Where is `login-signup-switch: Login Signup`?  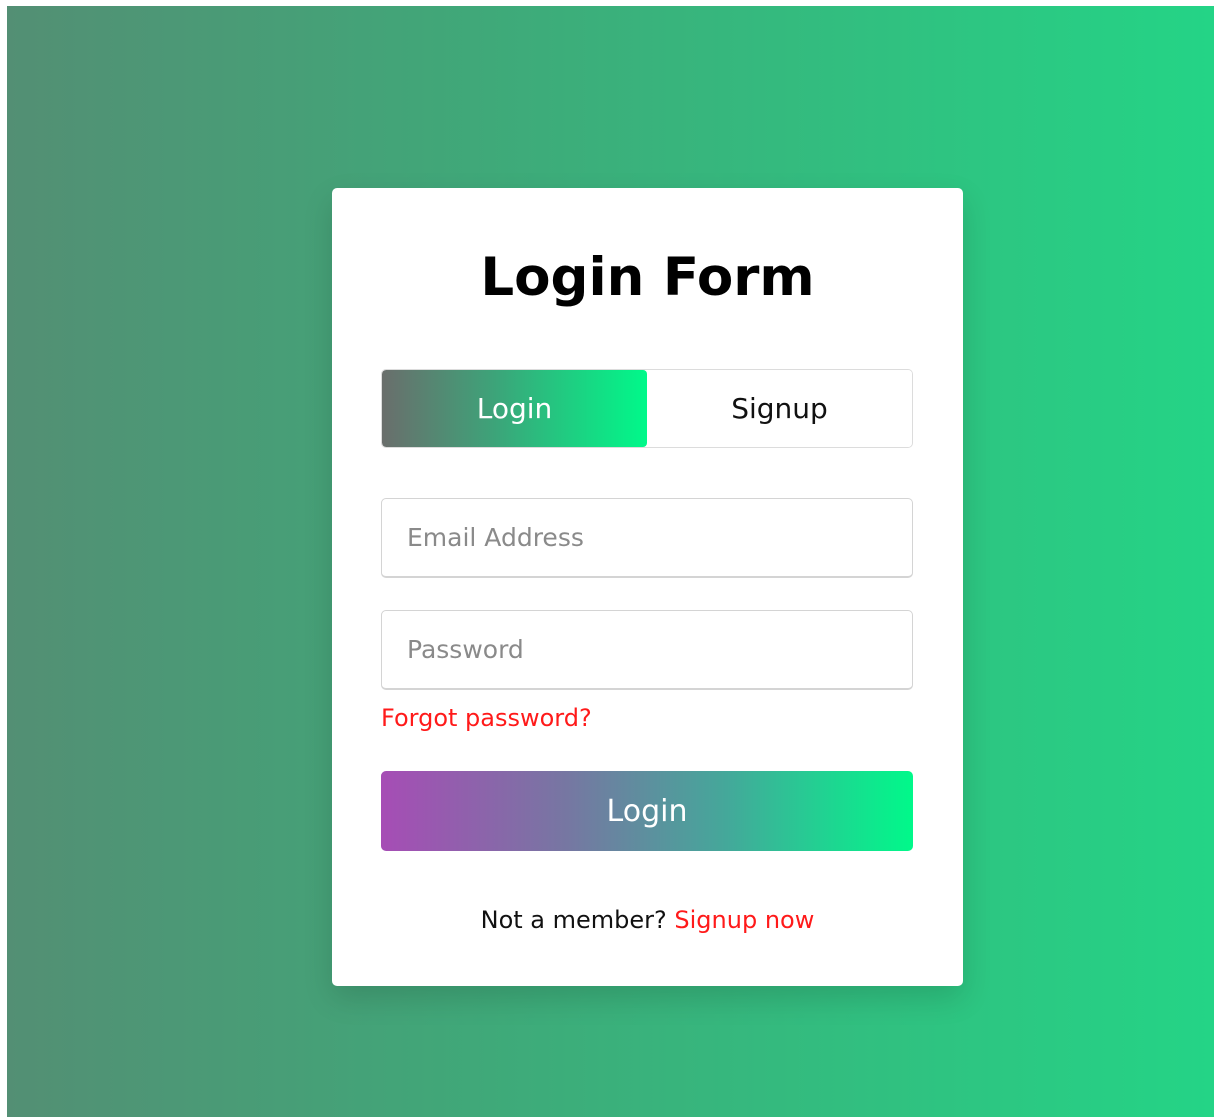 login-signup-switch: Login Signup is located at coordinates (647, 408).